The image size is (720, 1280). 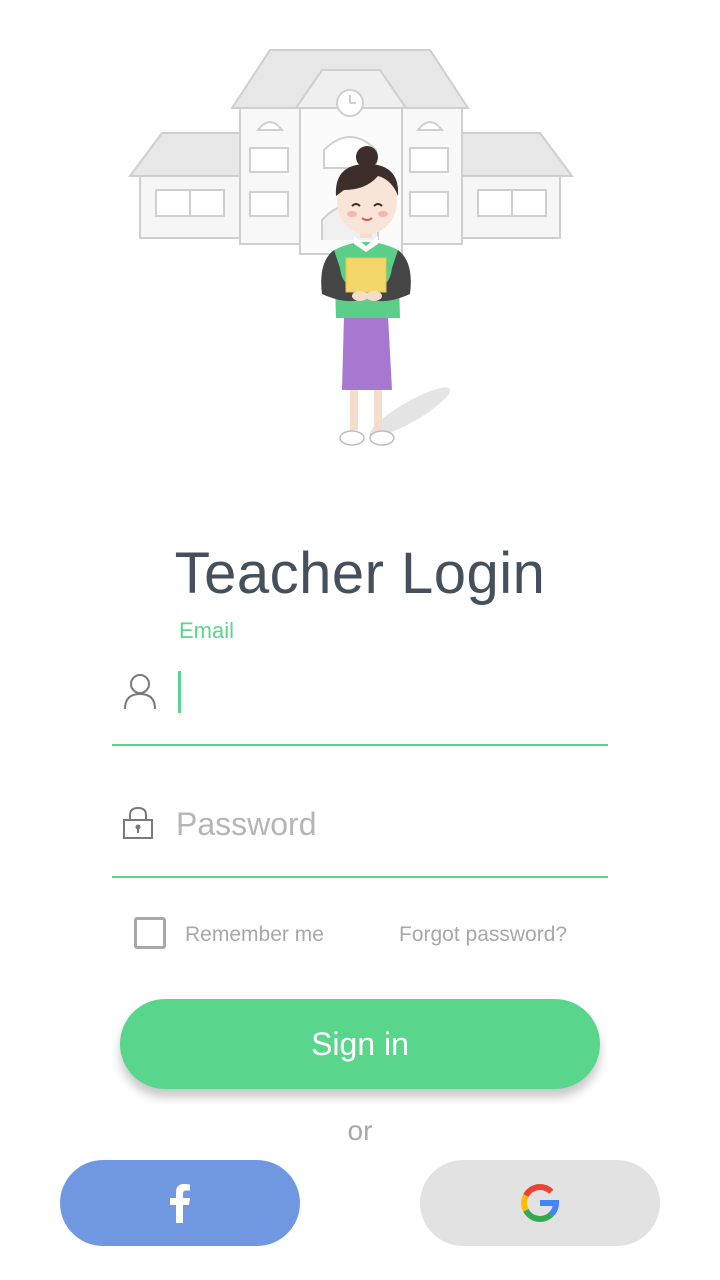 I want to click on or-divider: or, so click(x=360, y=1130).